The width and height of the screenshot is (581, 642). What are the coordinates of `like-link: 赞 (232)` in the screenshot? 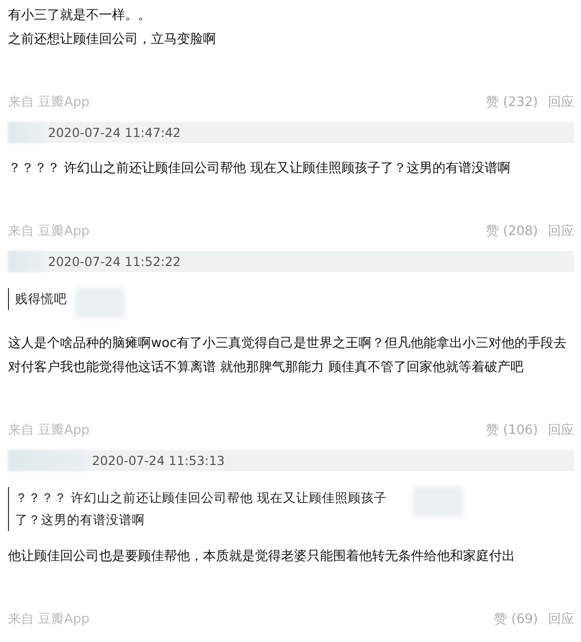 It's located at (512, 102).